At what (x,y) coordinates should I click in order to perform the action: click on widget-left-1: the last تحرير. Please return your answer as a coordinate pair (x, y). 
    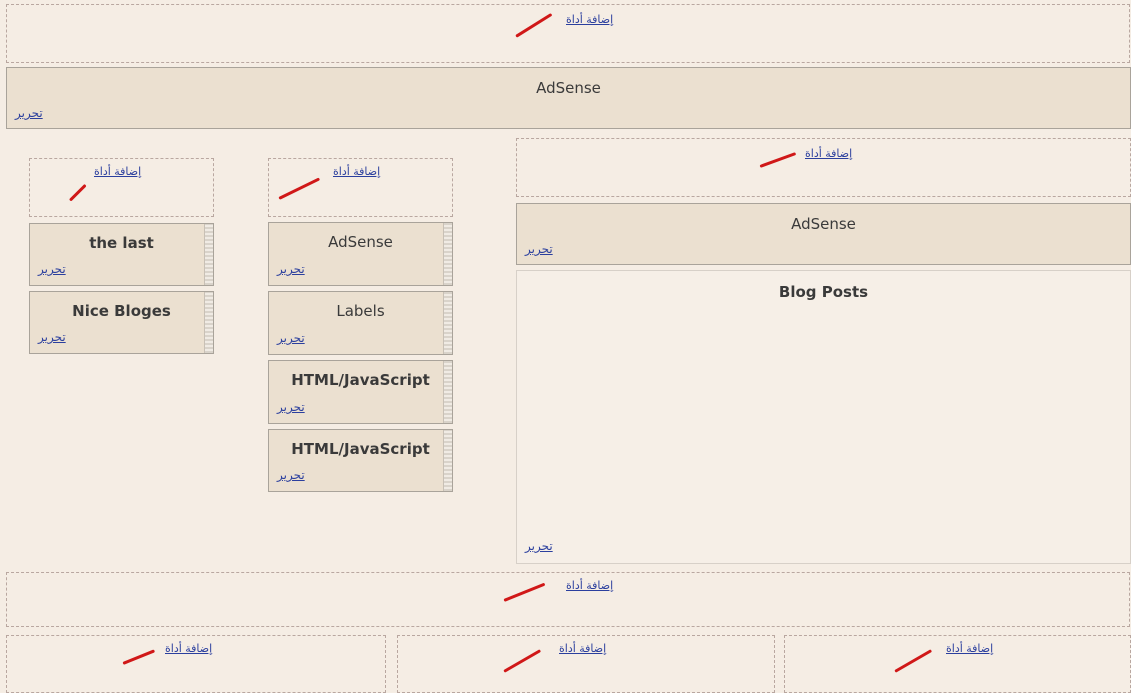
    Looking at the image, I should click on (121, 254).